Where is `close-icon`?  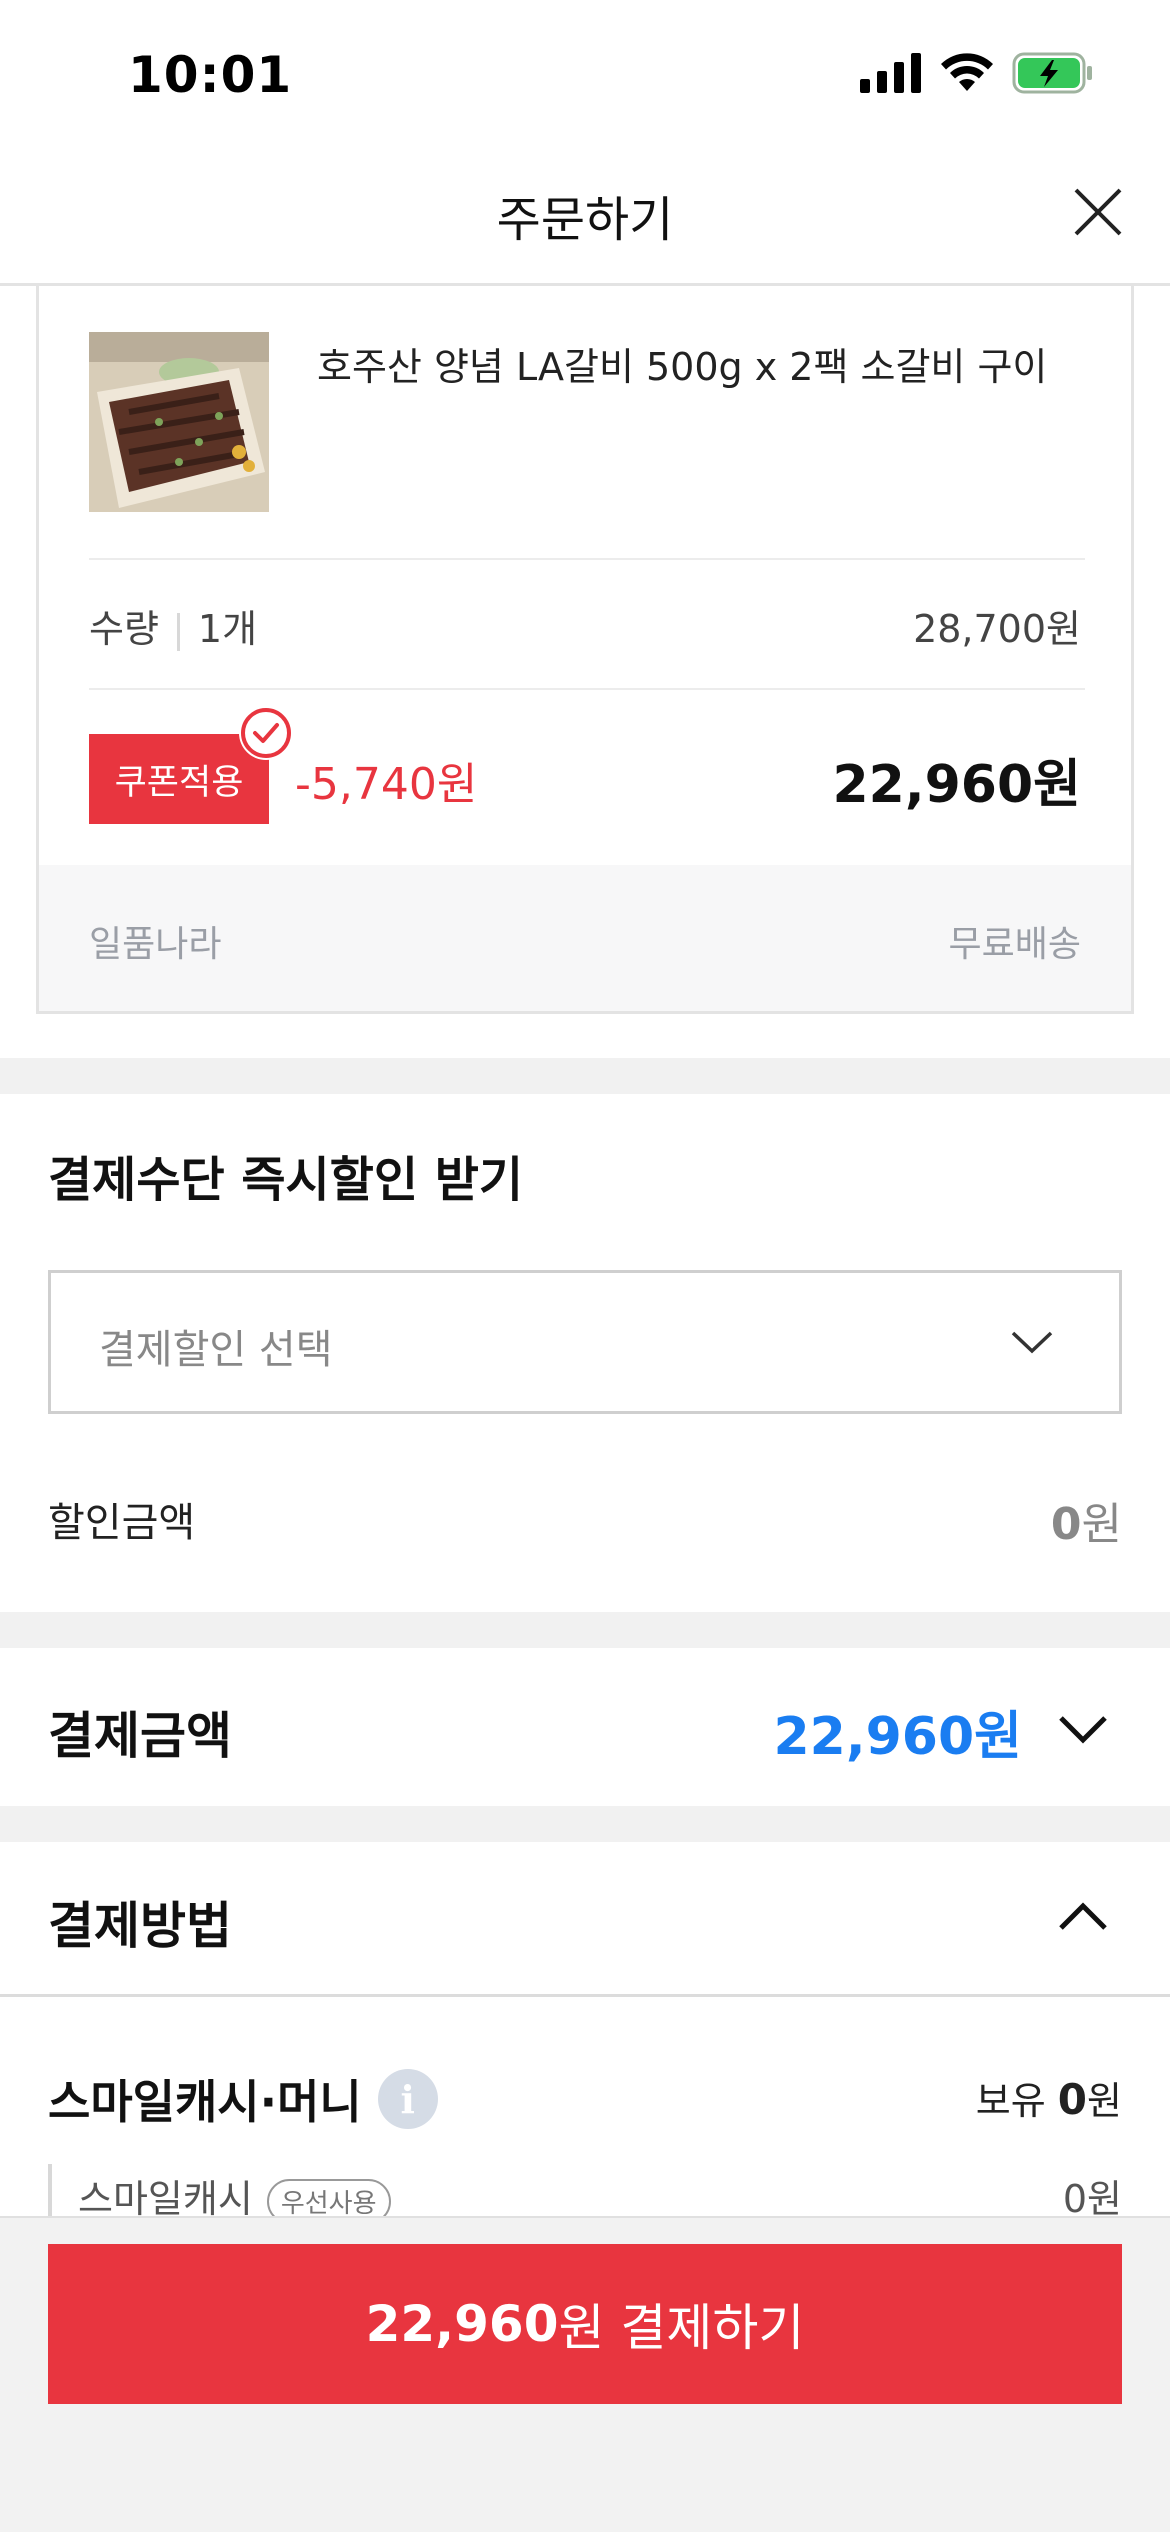 close-icon is located at coordinates (1098, 212).